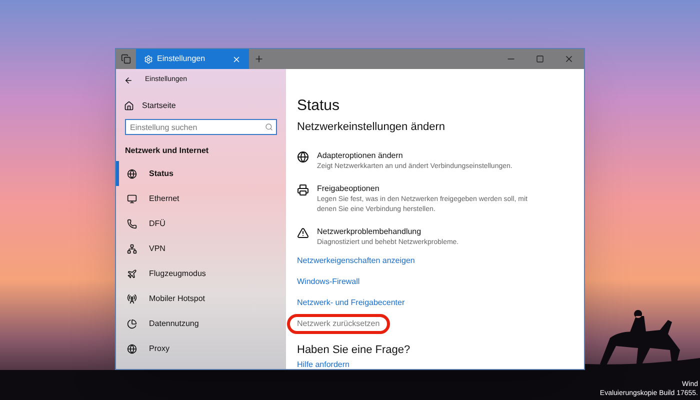 This screenshot has height=400, width=700. Describe the element at coordinates (201, 198) in the screenshot. I see `nav-item: Ethernet` at that location.